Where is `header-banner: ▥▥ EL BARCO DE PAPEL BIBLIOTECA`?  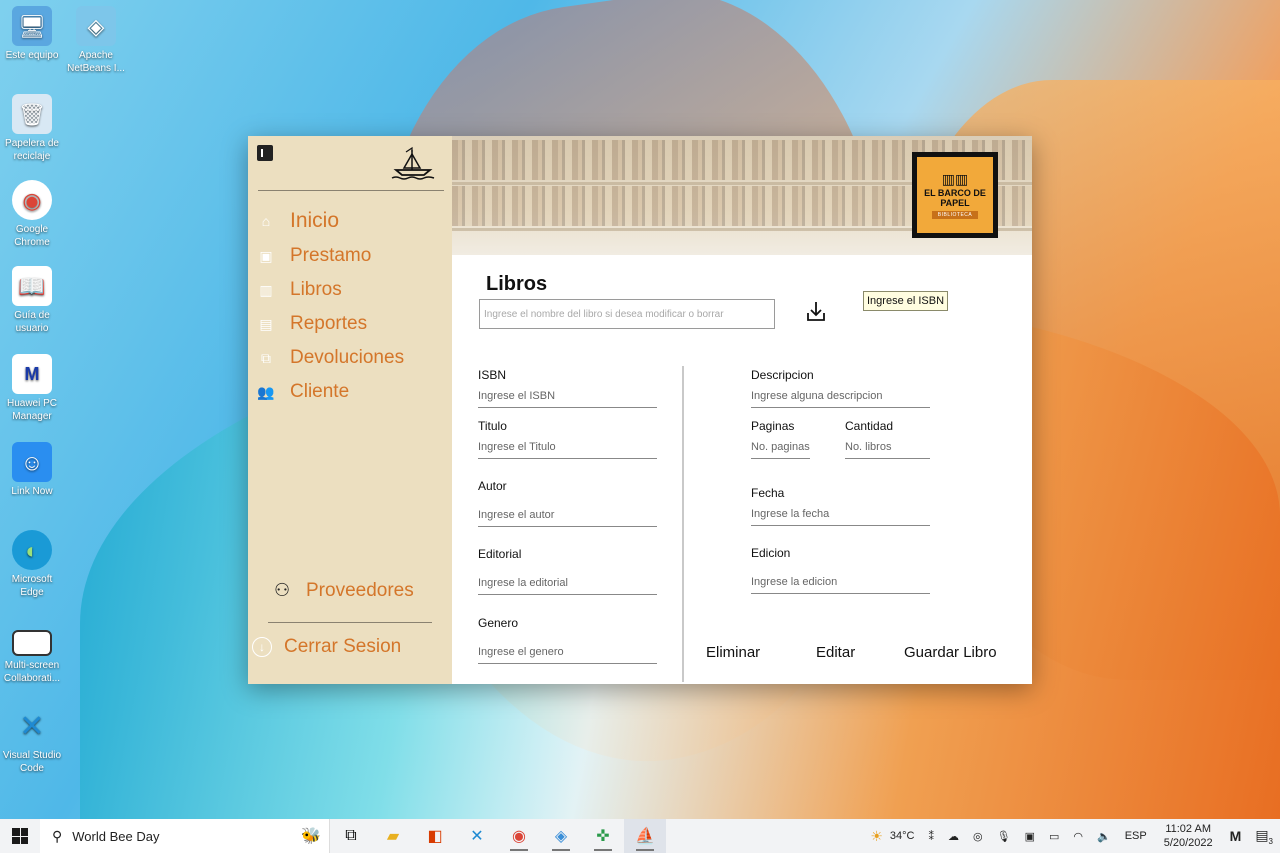 header-banner: ▥▥ EL BARCO DE PAPEL BIBLIOTECA is located at coordinates (742, 195).